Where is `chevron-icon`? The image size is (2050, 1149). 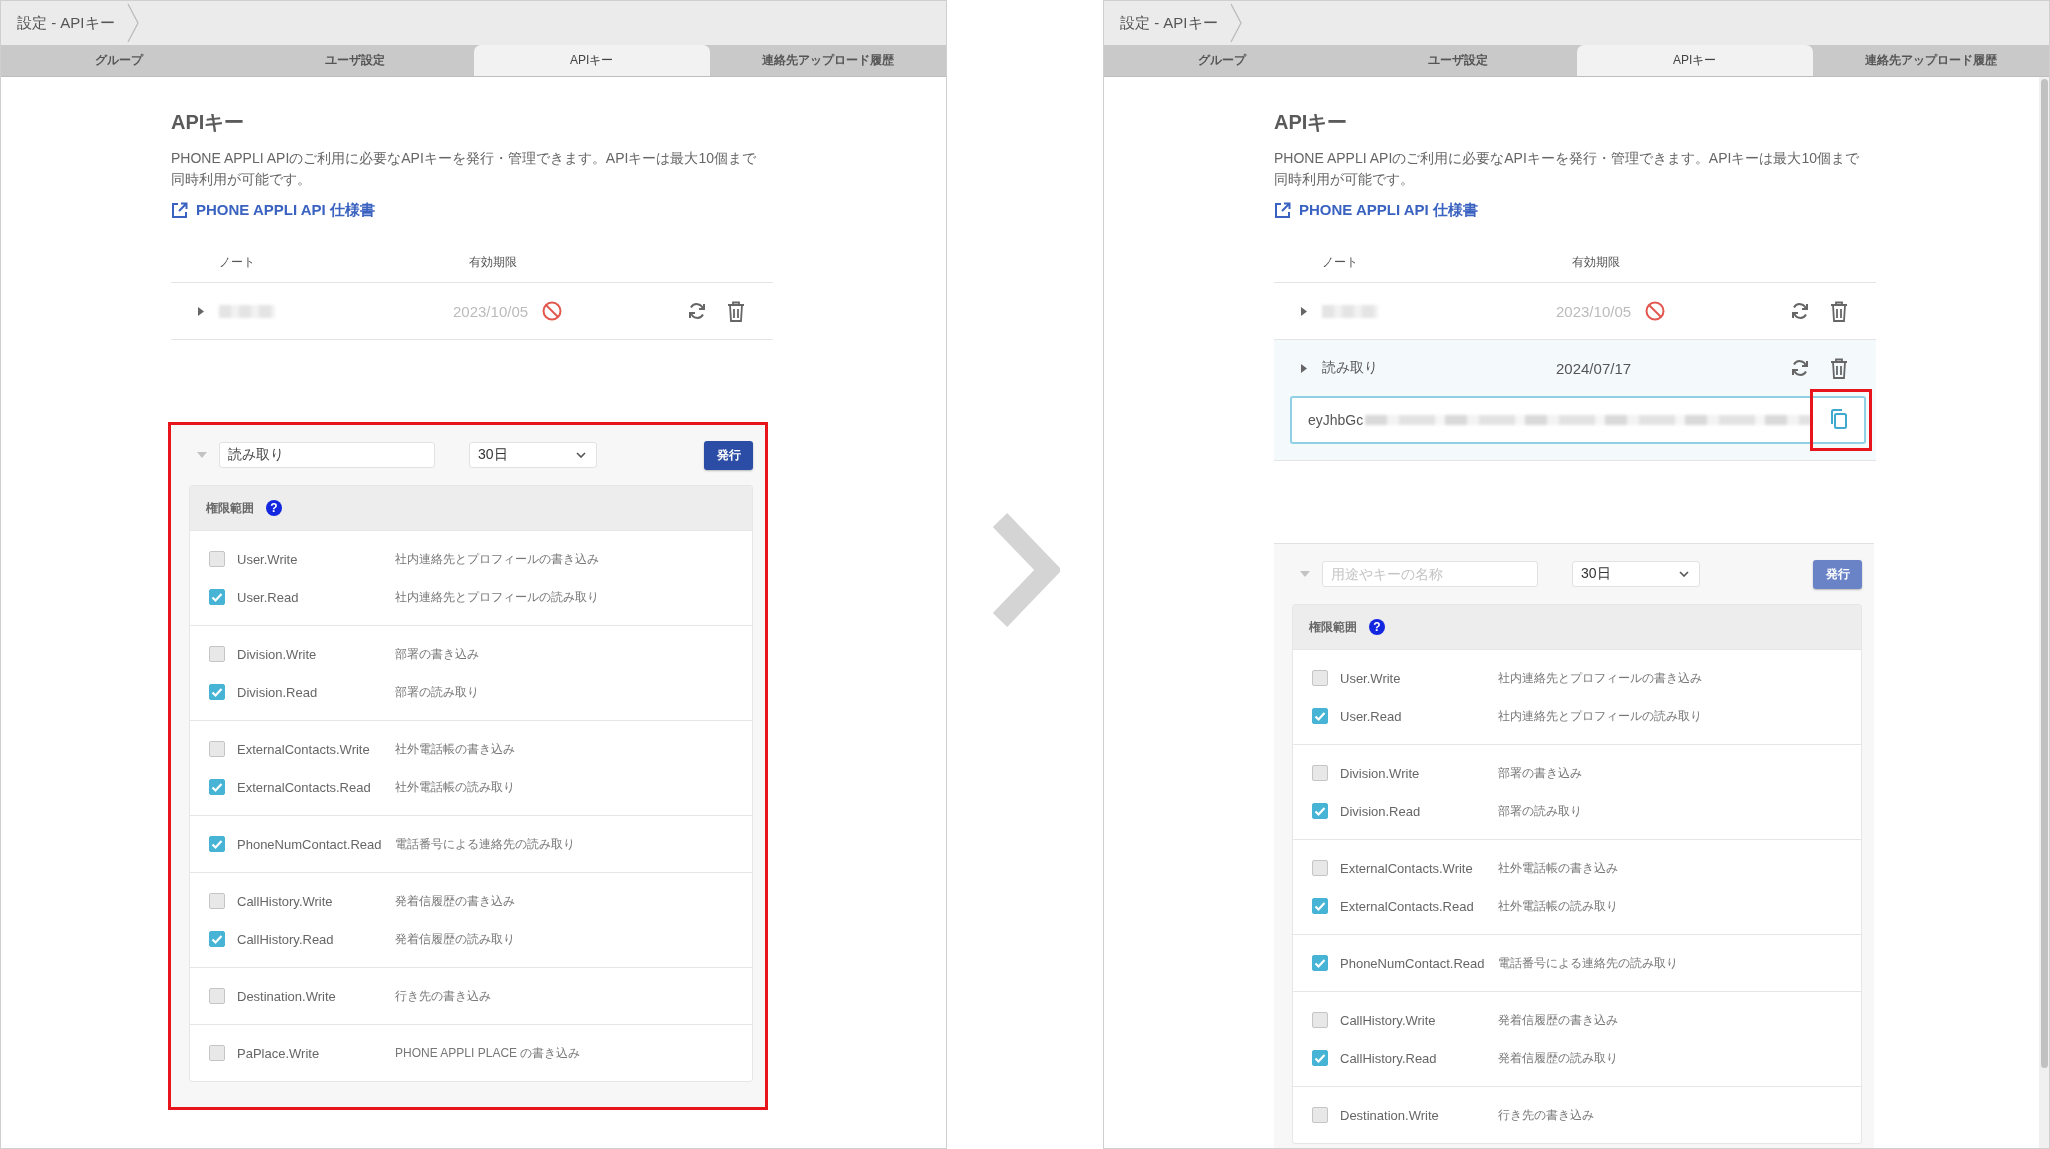 chevron-icon is located at coordinates (1025, 569).